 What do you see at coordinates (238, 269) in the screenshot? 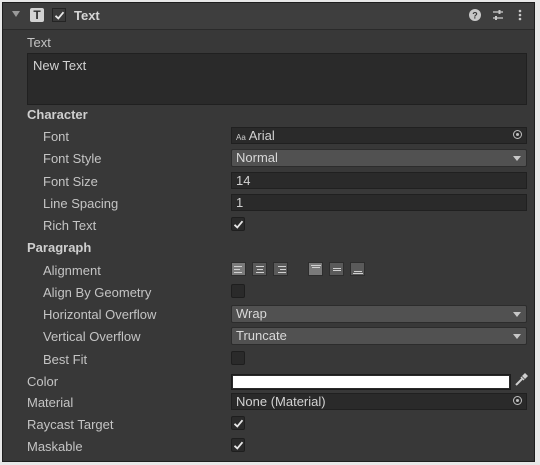
I see `align-left-button` at bounding box center [238, 269].